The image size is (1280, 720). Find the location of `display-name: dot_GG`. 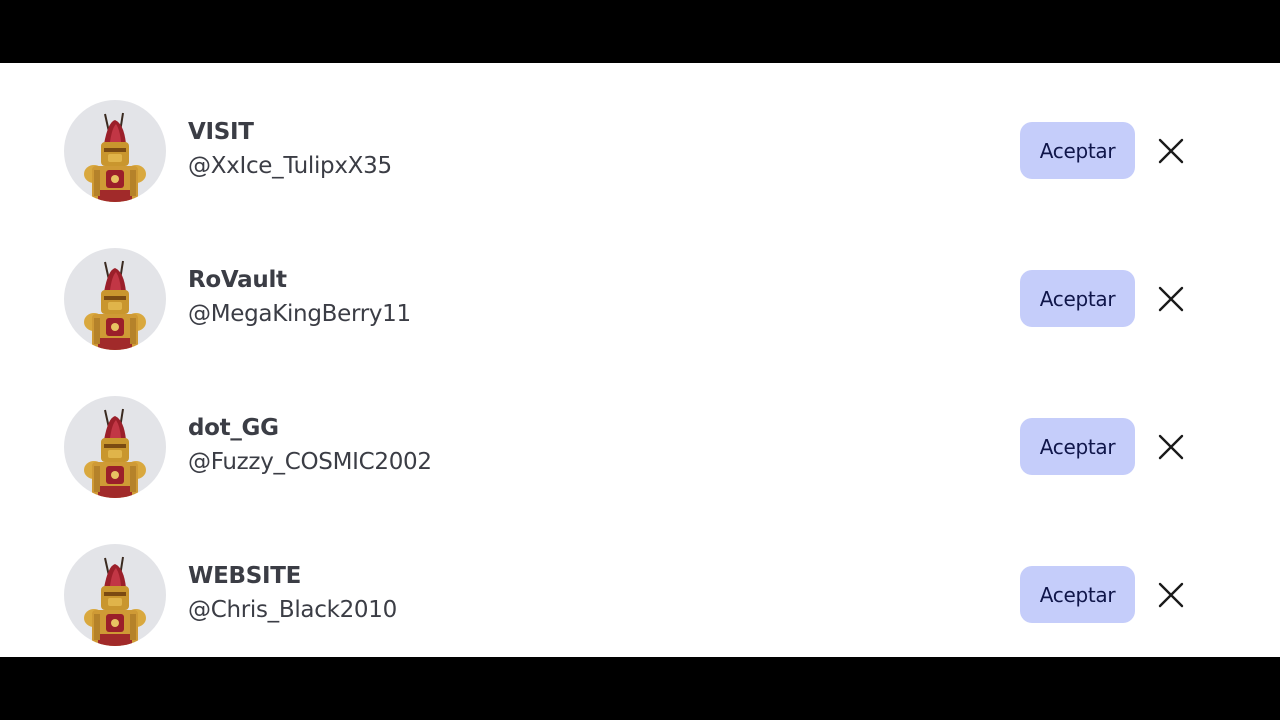

display-name: dot_GG is located at coordinates (233, 428).